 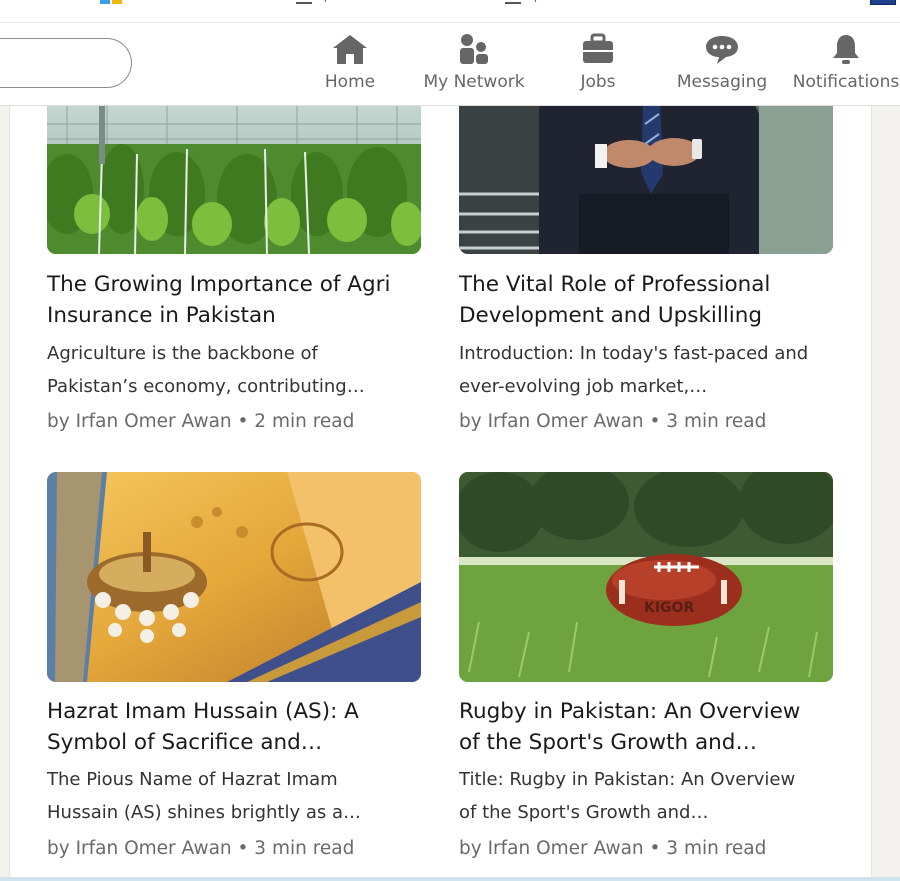 What do you see at coordinates (182, 353) in the screenshot?
I see `desc-line: Agriculture is the backbone of` at bounding box center [182, 353].